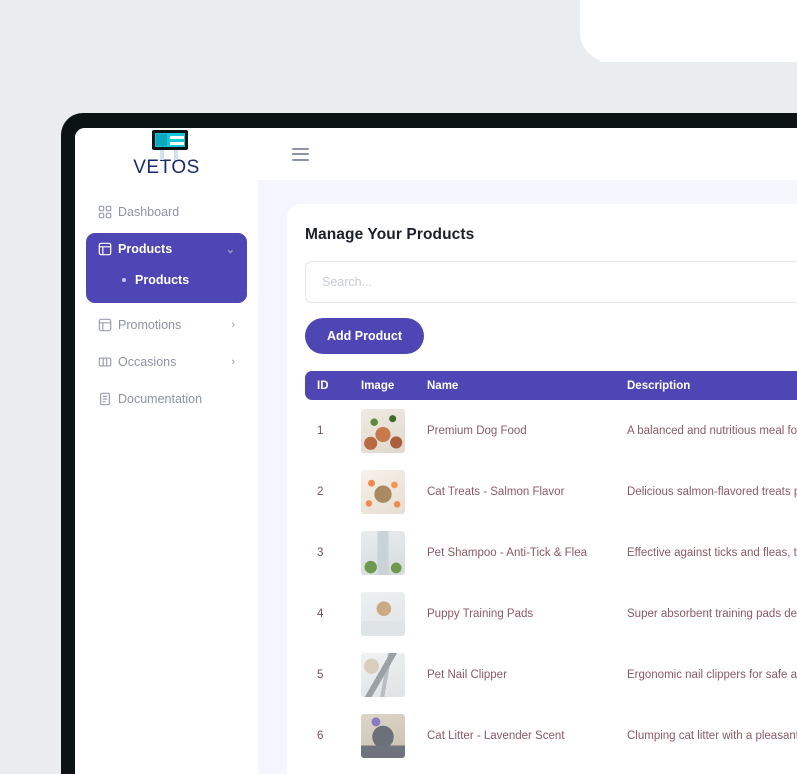 The height and width of the screenshot is (774, 797). Describe the element at coordinates (496, 491) in the screenshot. I see `cell-name: Cat Treats - Salmon Flavor` at that location.